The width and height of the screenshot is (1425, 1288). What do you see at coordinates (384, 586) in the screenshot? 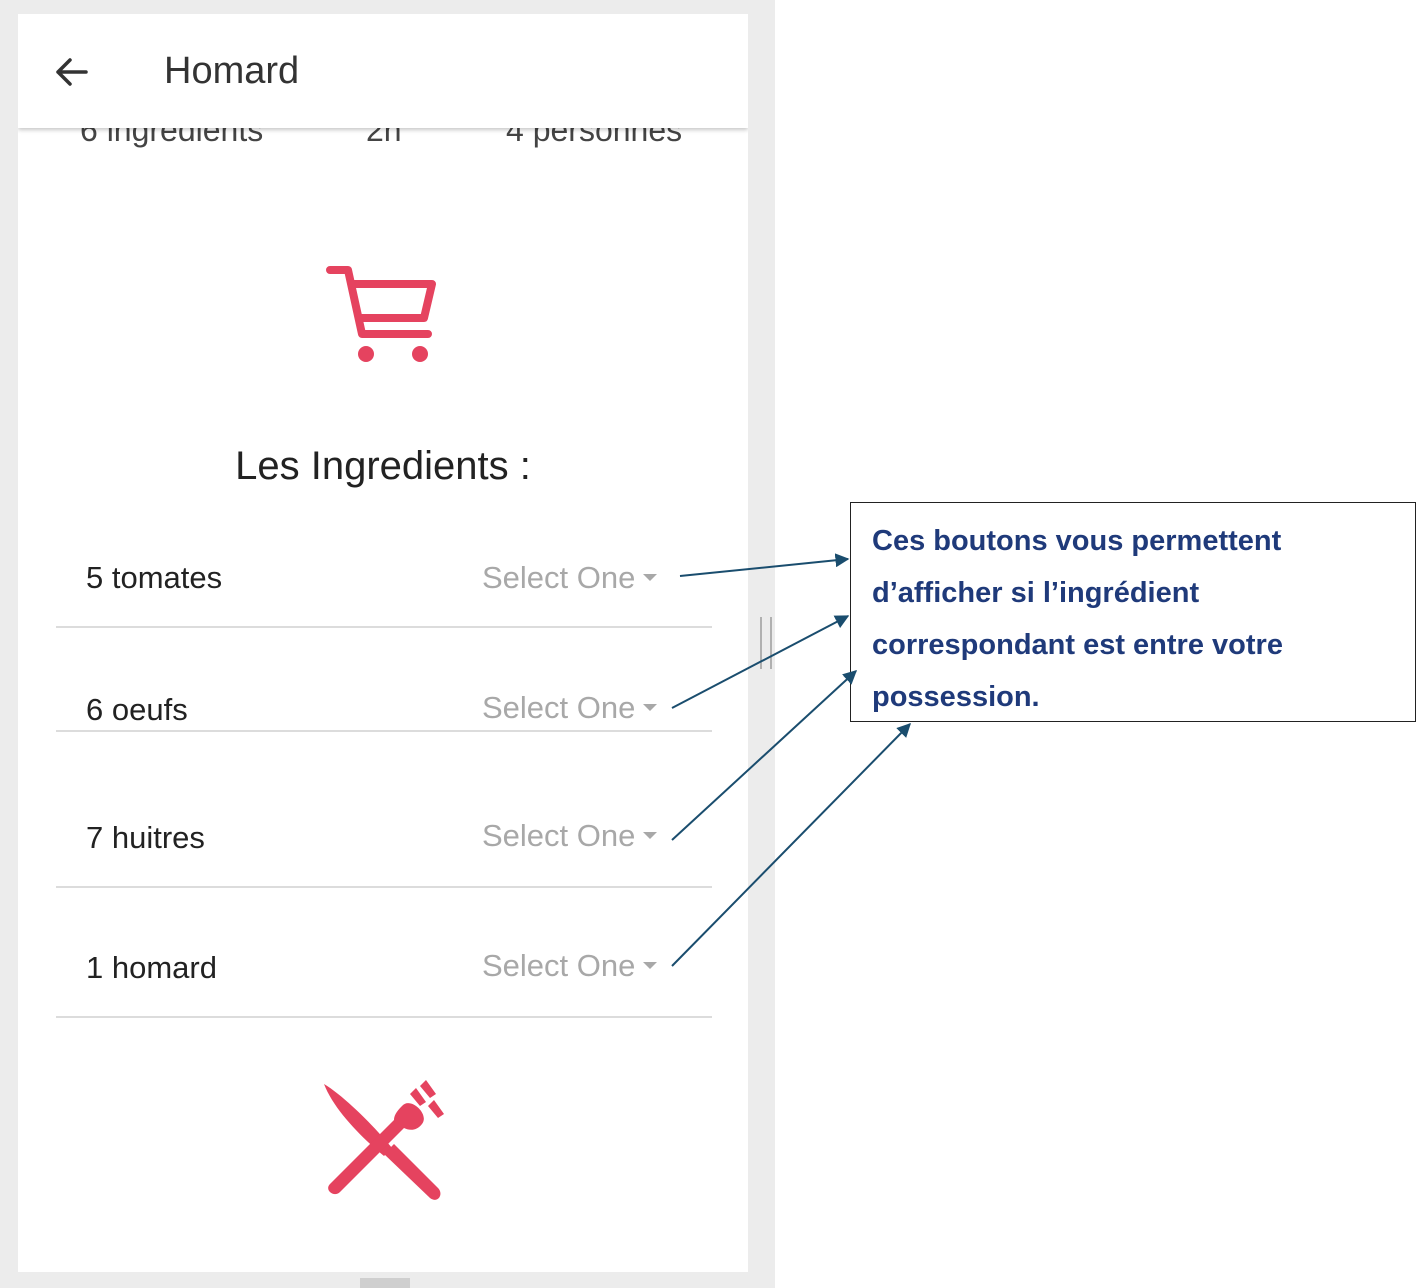
I see `ingredient-row: 5 tomates Select One` at bounding box center [384, 586].